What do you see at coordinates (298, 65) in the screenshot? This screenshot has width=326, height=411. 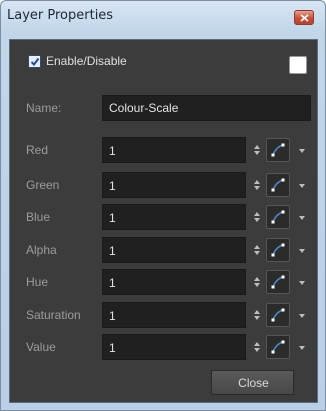 I see `color-swatch` at bounding box center [298, 65].